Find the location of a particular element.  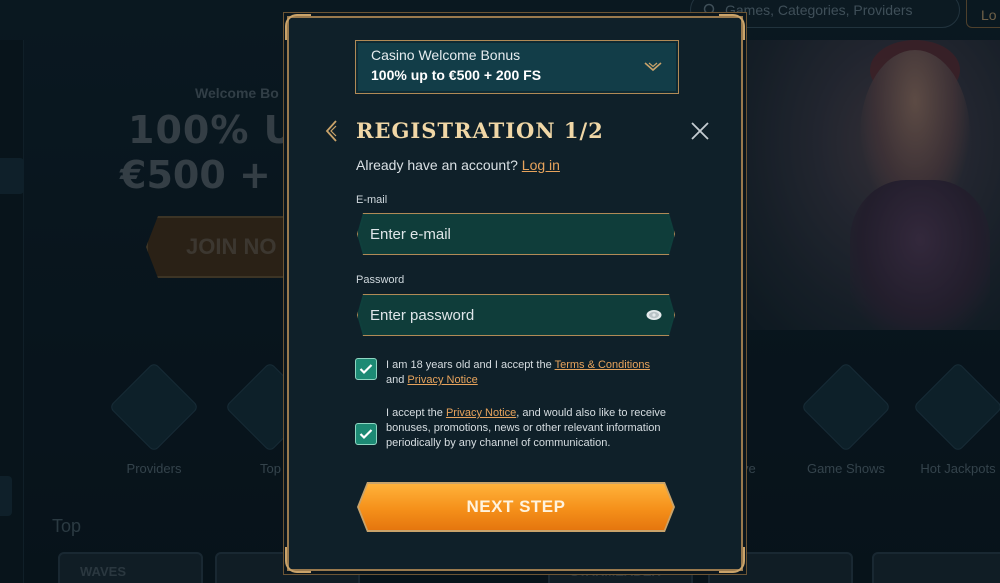

marketing-checkbox is located at coordinates (366, 434).